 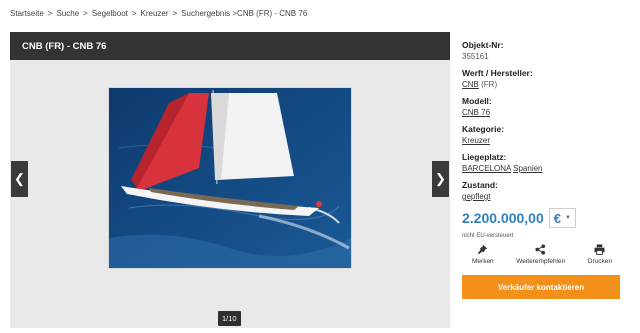 I want to click on field-zustand: Zustand: gepflegt, so click(x=547, y=191).